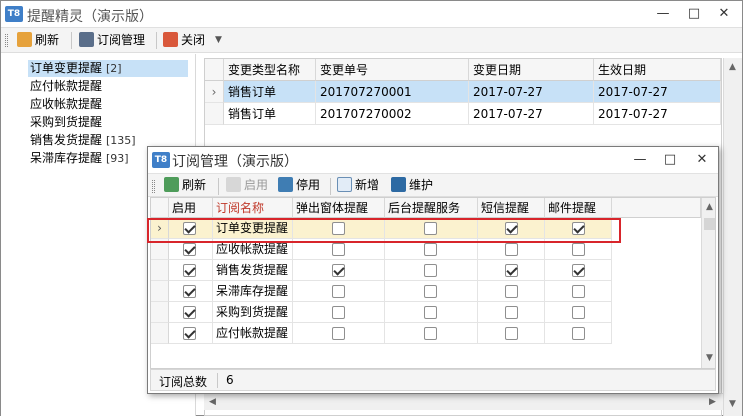 The height and width of the screenshot is (416, 743). Describe the element at coordinates (38, 40) in the screenshot. I see `refresh-button: 刷新` at that location.